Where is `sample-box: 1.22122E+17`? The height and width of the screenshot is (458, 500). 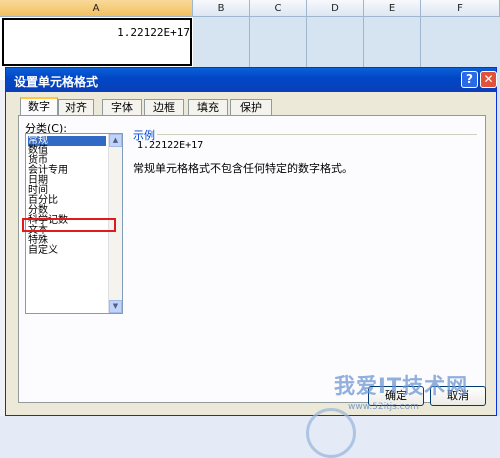 sample-box: 1.22122E+17 is located at coordinates (305, 147).